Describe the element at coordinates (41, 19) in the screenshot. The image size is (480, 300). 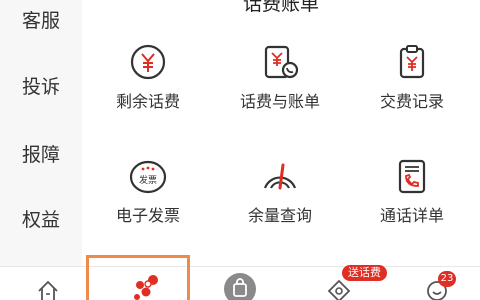
I see `sidebar-item-customer-service: 客服` at that location.